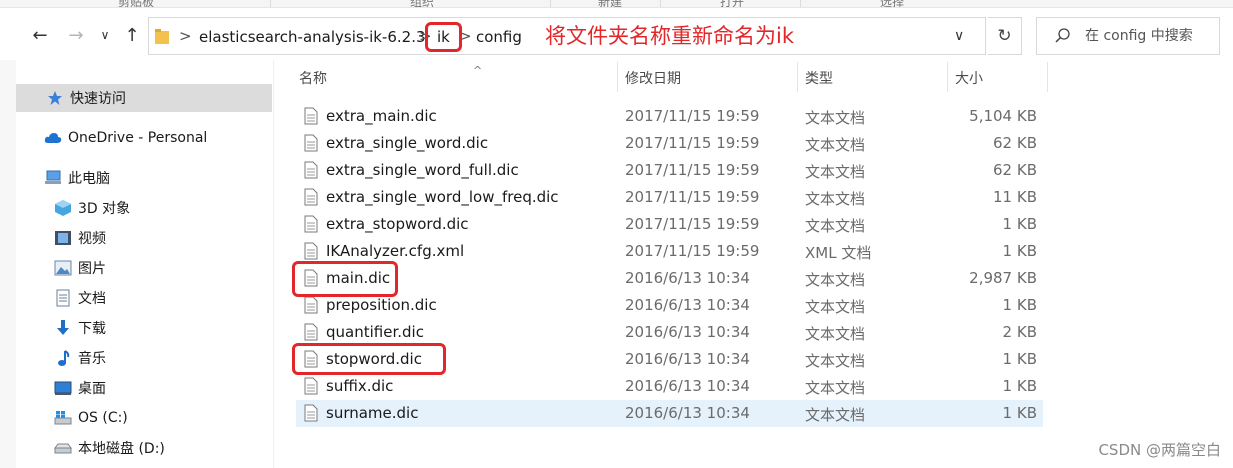 The width and height of the screenshot is (1233, 468). What do you see at coordinates (63, 298) in the screenshot?
I see `document-icon` at bounding box center [63, 298].